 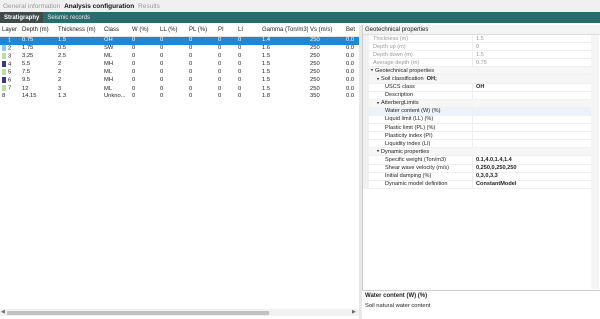 I want to click on property-value: 0.75, so click(x=532, y=63).